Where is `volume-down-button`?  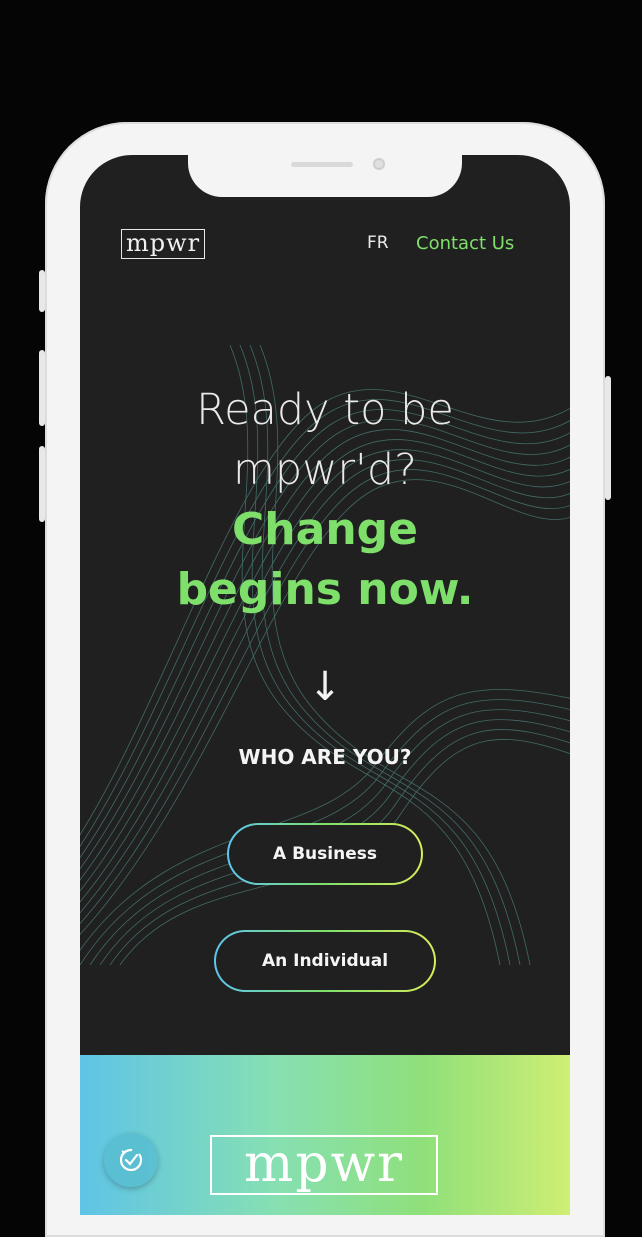
volume-down-button is located at coordinates (42, 484).